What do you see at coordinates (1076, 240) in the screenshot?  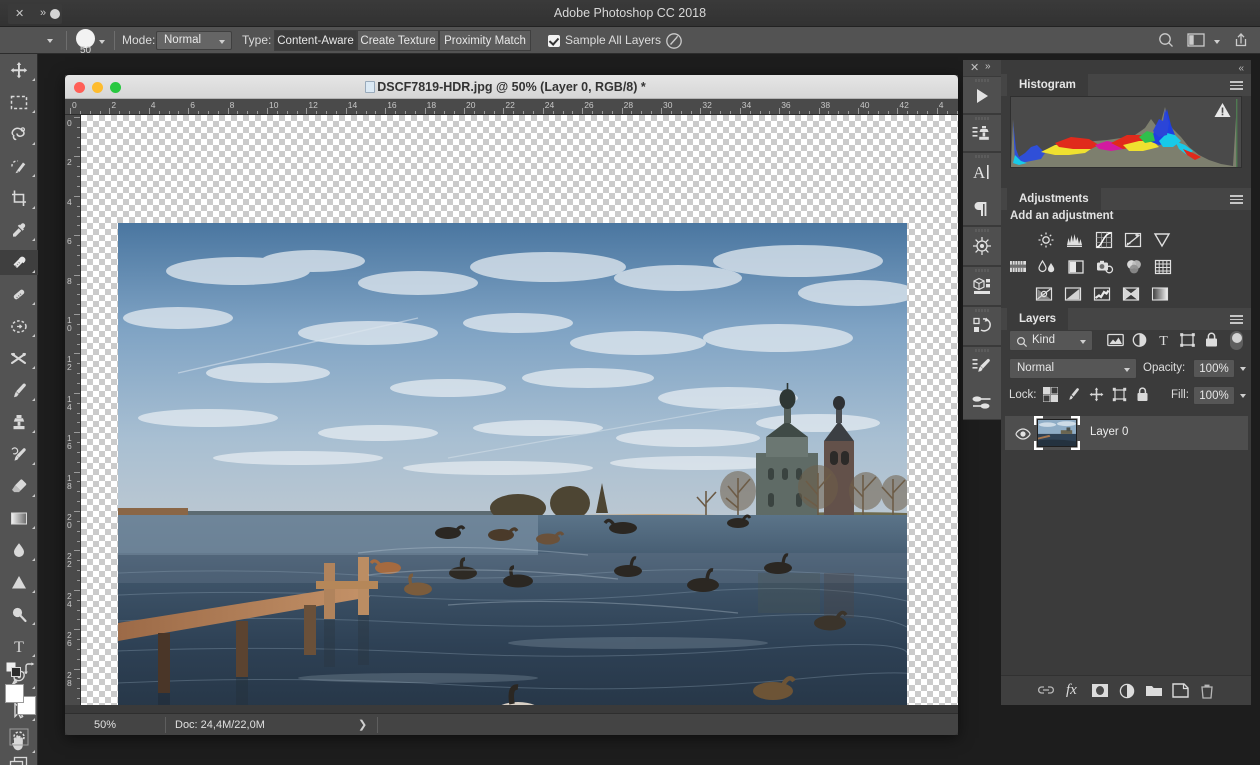 I see `levels-icon` at bounding box center [1076, 240].